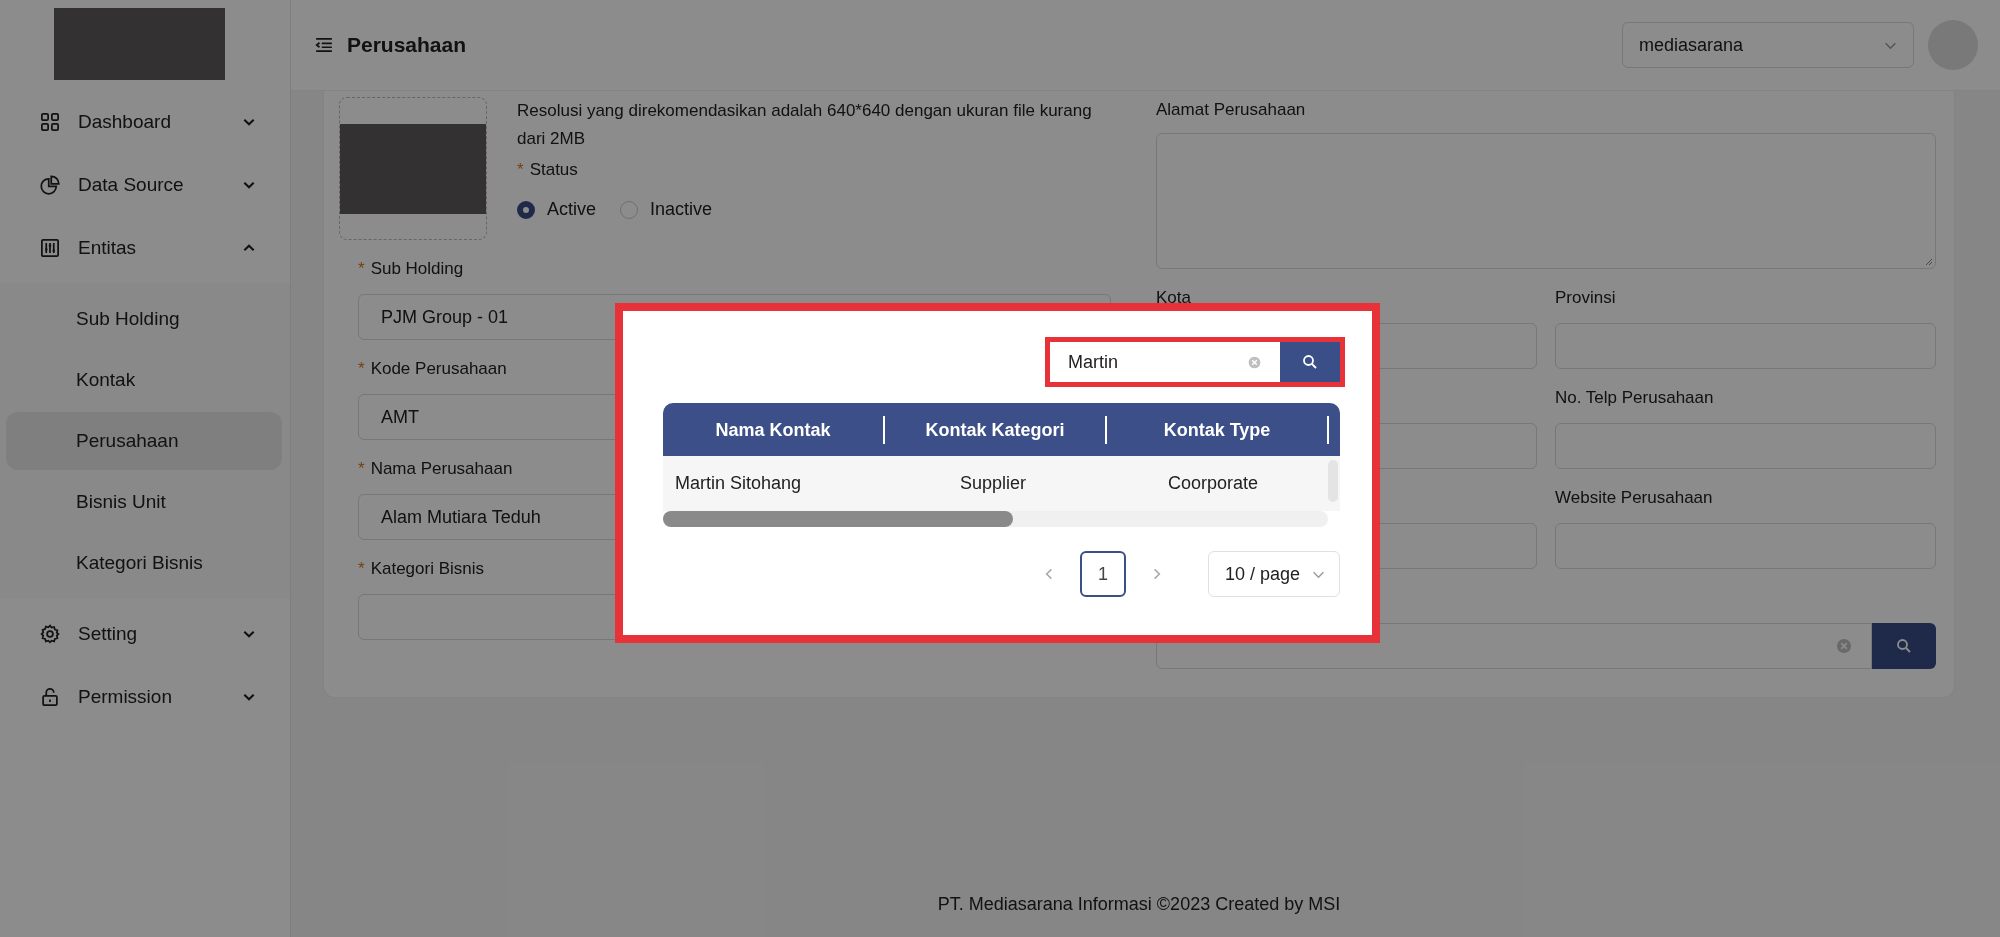  Describe the element at coordinates (666, 209) in the screenshot. I see `radio-option: Inactive` at that location.